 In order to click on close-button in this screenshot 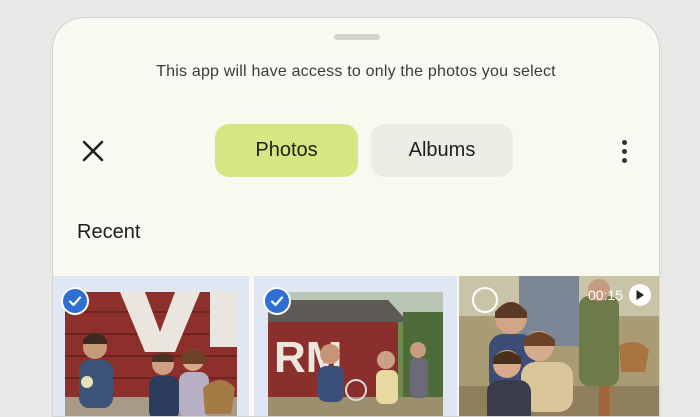, I will do `click(93, 151)`.